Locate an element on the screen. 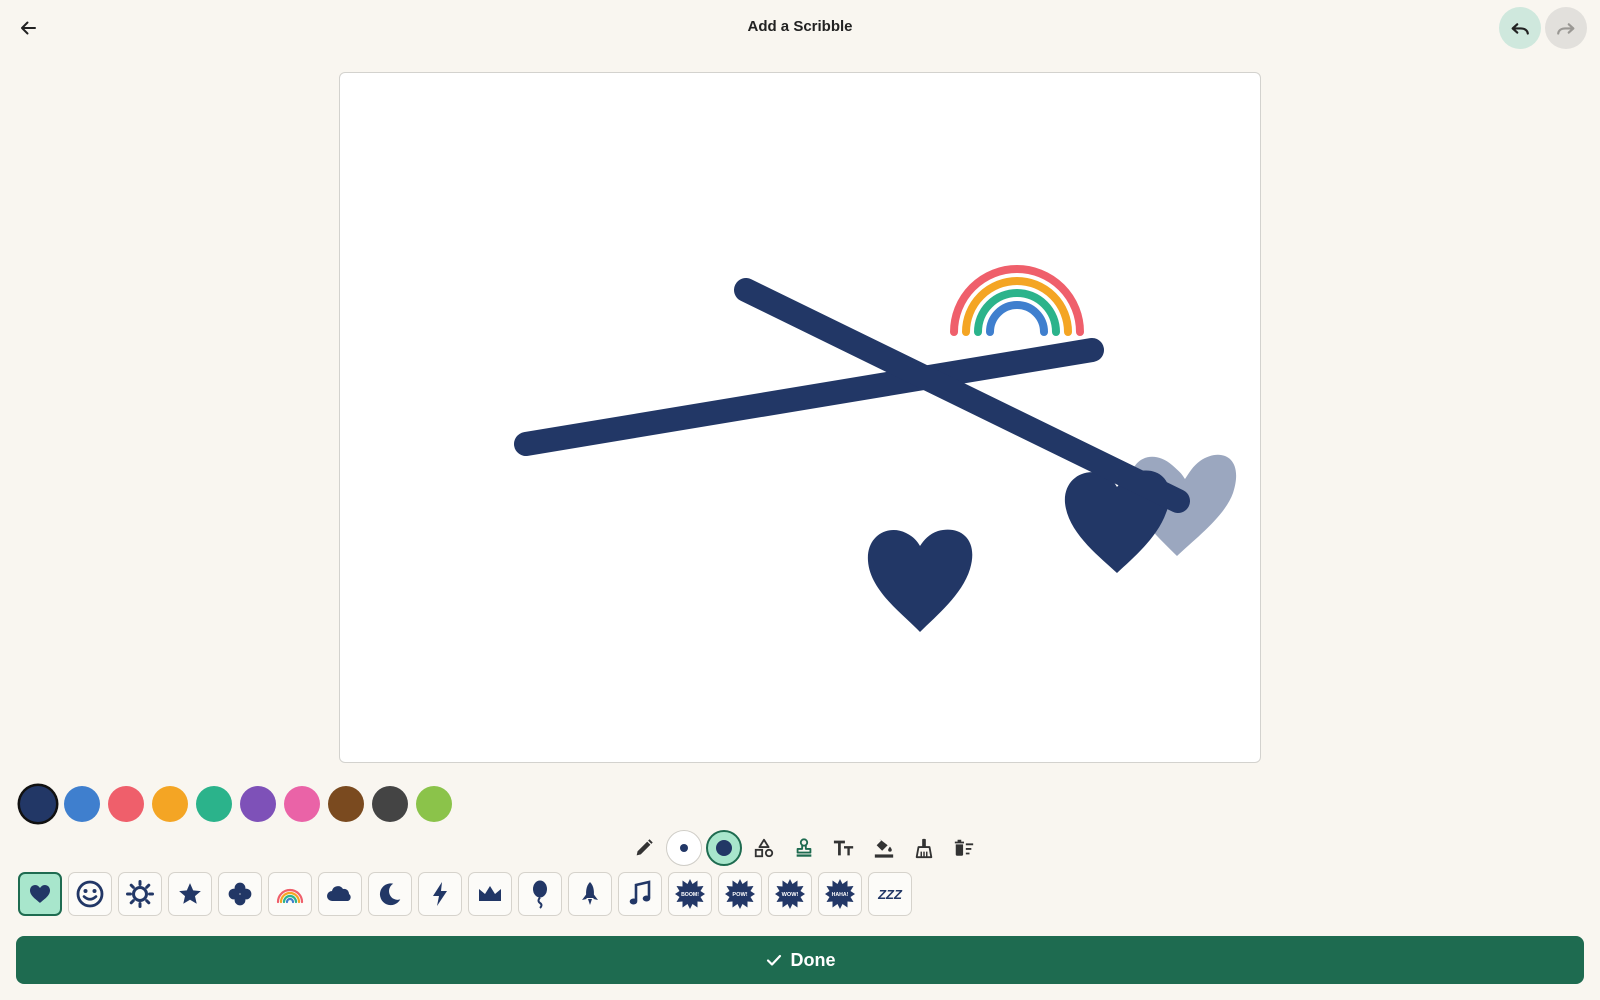  color-swatch-lime is located at coordinates (434, 804).